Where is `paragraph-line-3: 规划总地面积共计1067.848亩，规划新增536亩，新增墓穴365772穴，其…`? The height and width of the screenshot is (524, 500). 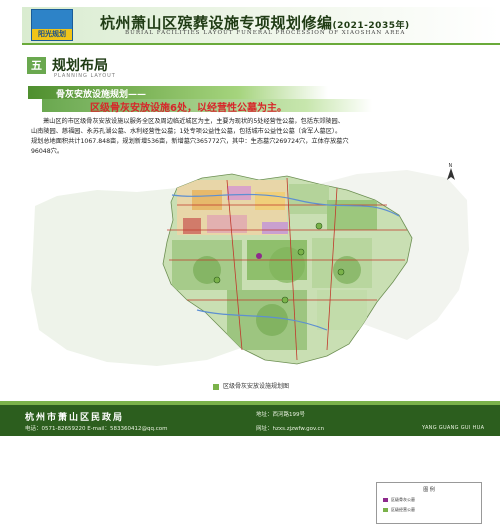 paragraph-line-3: 规划总地面积共计1067.848亩，规划新增536亩，新增墓穴365772穴，其… is located at coordinates (190, 141).